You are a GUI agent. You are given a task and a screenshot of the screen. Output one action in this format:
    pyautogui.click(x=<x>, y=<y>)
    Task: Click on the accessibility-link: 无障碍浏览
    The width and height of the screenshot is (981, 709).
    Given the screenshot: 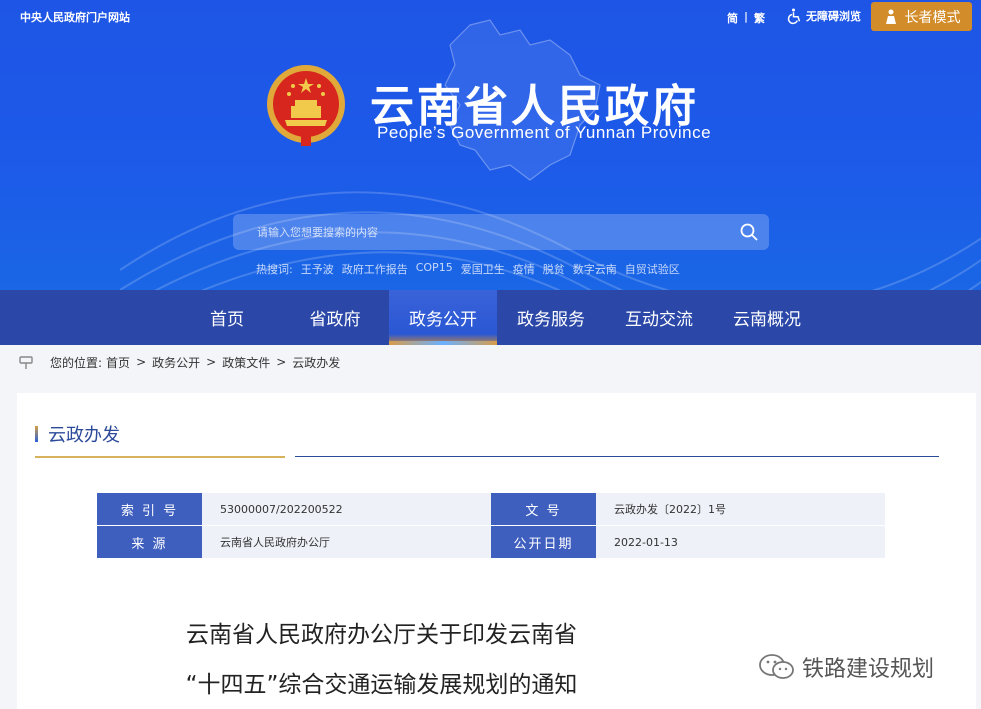 What is the action you would take?
    pyautogui.click(x=823, y=16)
    